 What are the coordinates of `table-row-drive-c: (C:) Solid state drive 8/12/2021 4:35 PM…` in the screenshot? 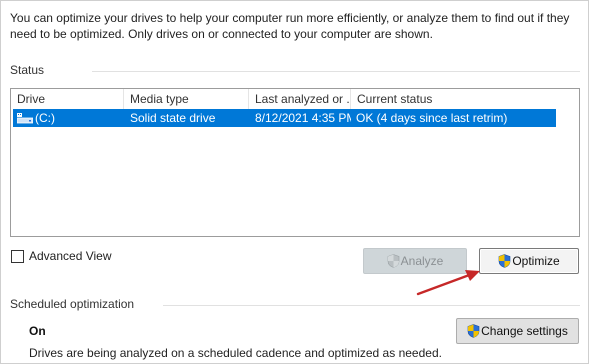 It's located at (284, 118).